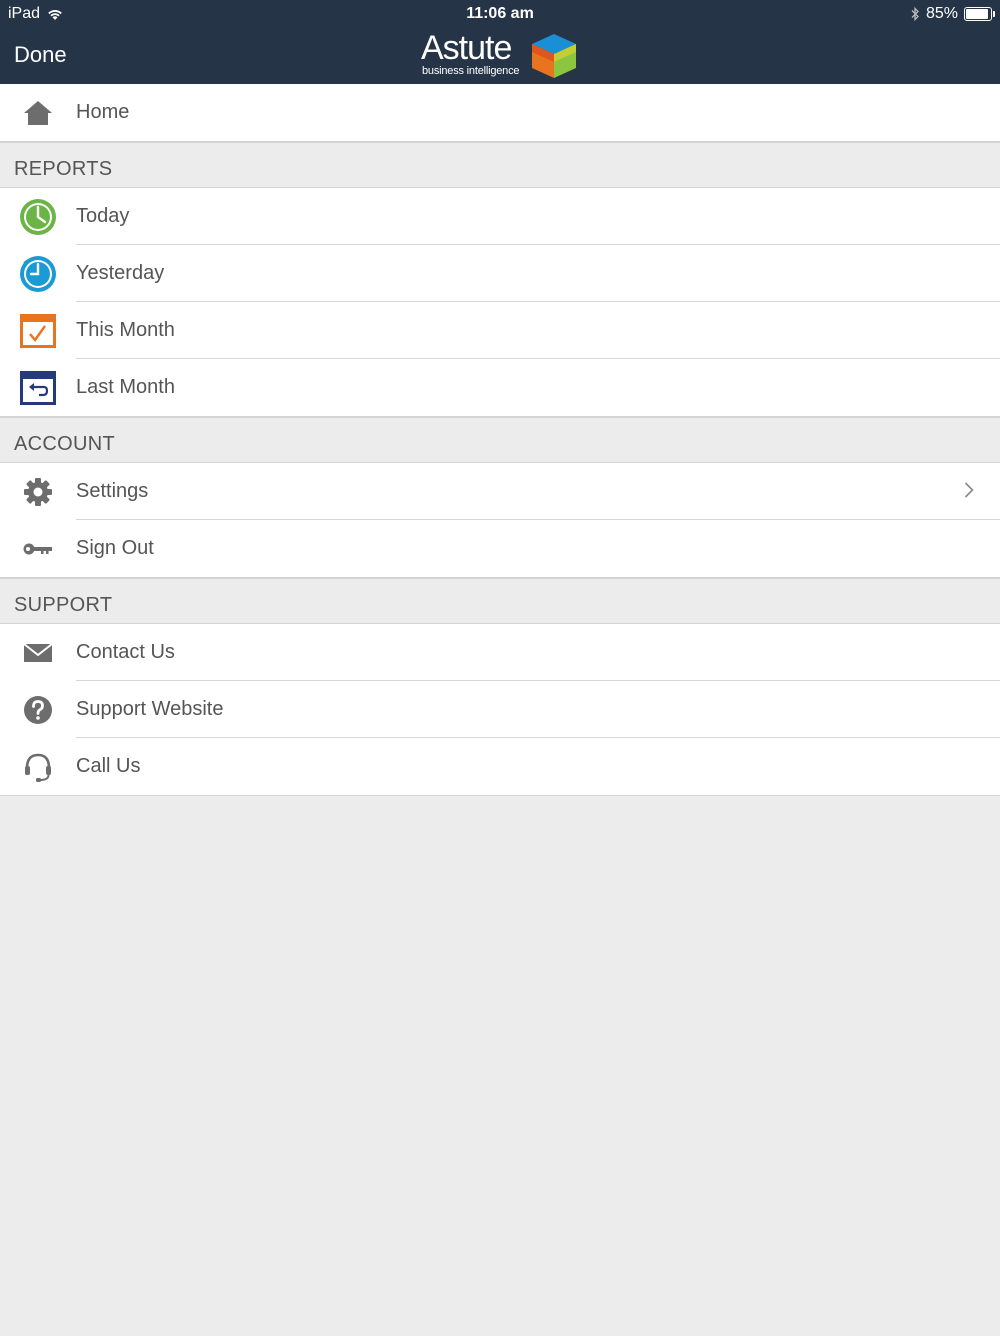 The image size is (1000, 1336). I want to click on section-title: SUPPORT, so click(63, 605).